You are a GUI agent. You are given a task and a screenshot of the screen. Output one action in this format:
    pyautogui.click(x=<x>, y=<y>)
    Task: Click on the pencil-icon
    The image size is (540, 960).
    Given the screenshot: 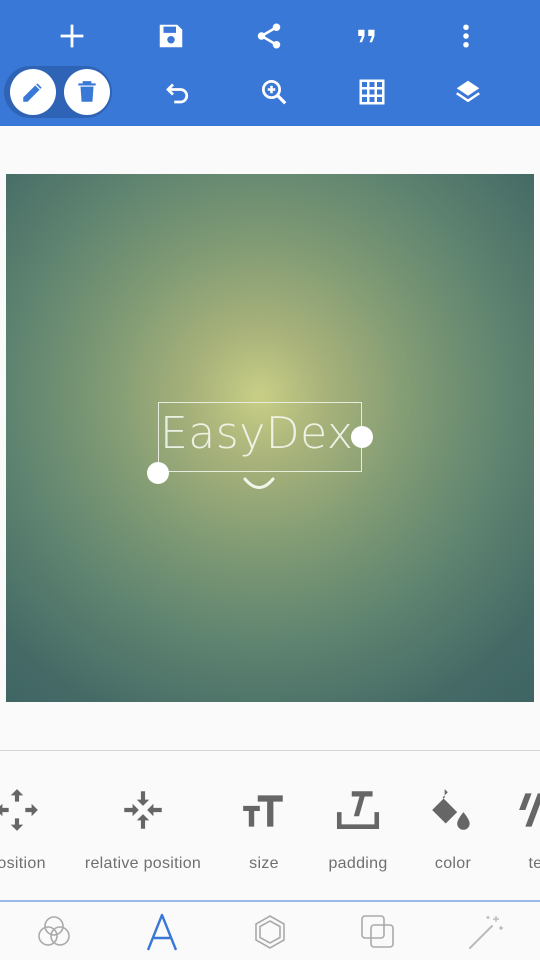 What is the action you would take?
    pyautogui.click(x=32, y=92)
    